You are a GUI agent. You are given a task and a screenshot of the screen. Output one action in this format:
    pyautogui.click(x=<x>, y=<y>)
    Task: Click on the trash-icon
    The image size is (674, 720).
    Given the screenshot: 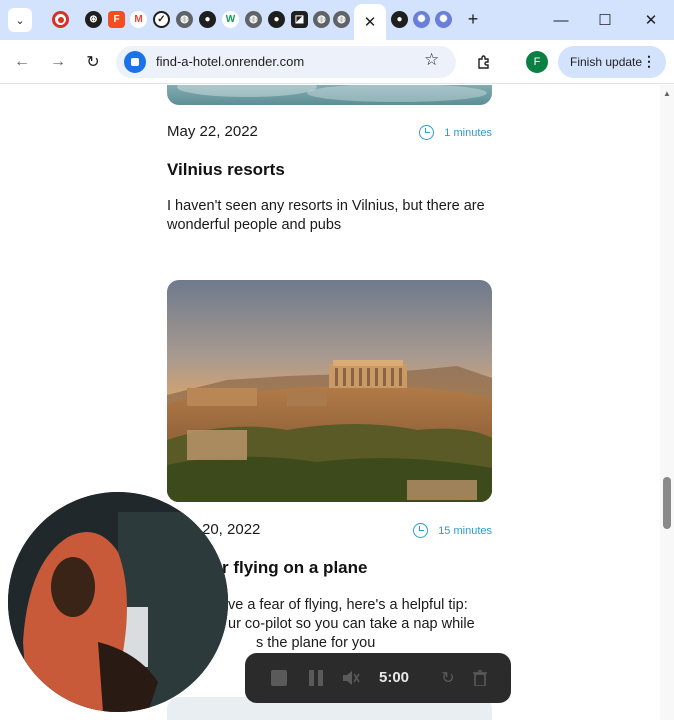 What is the action you would take?
    pyautogui.click(x=480, y=678)
    